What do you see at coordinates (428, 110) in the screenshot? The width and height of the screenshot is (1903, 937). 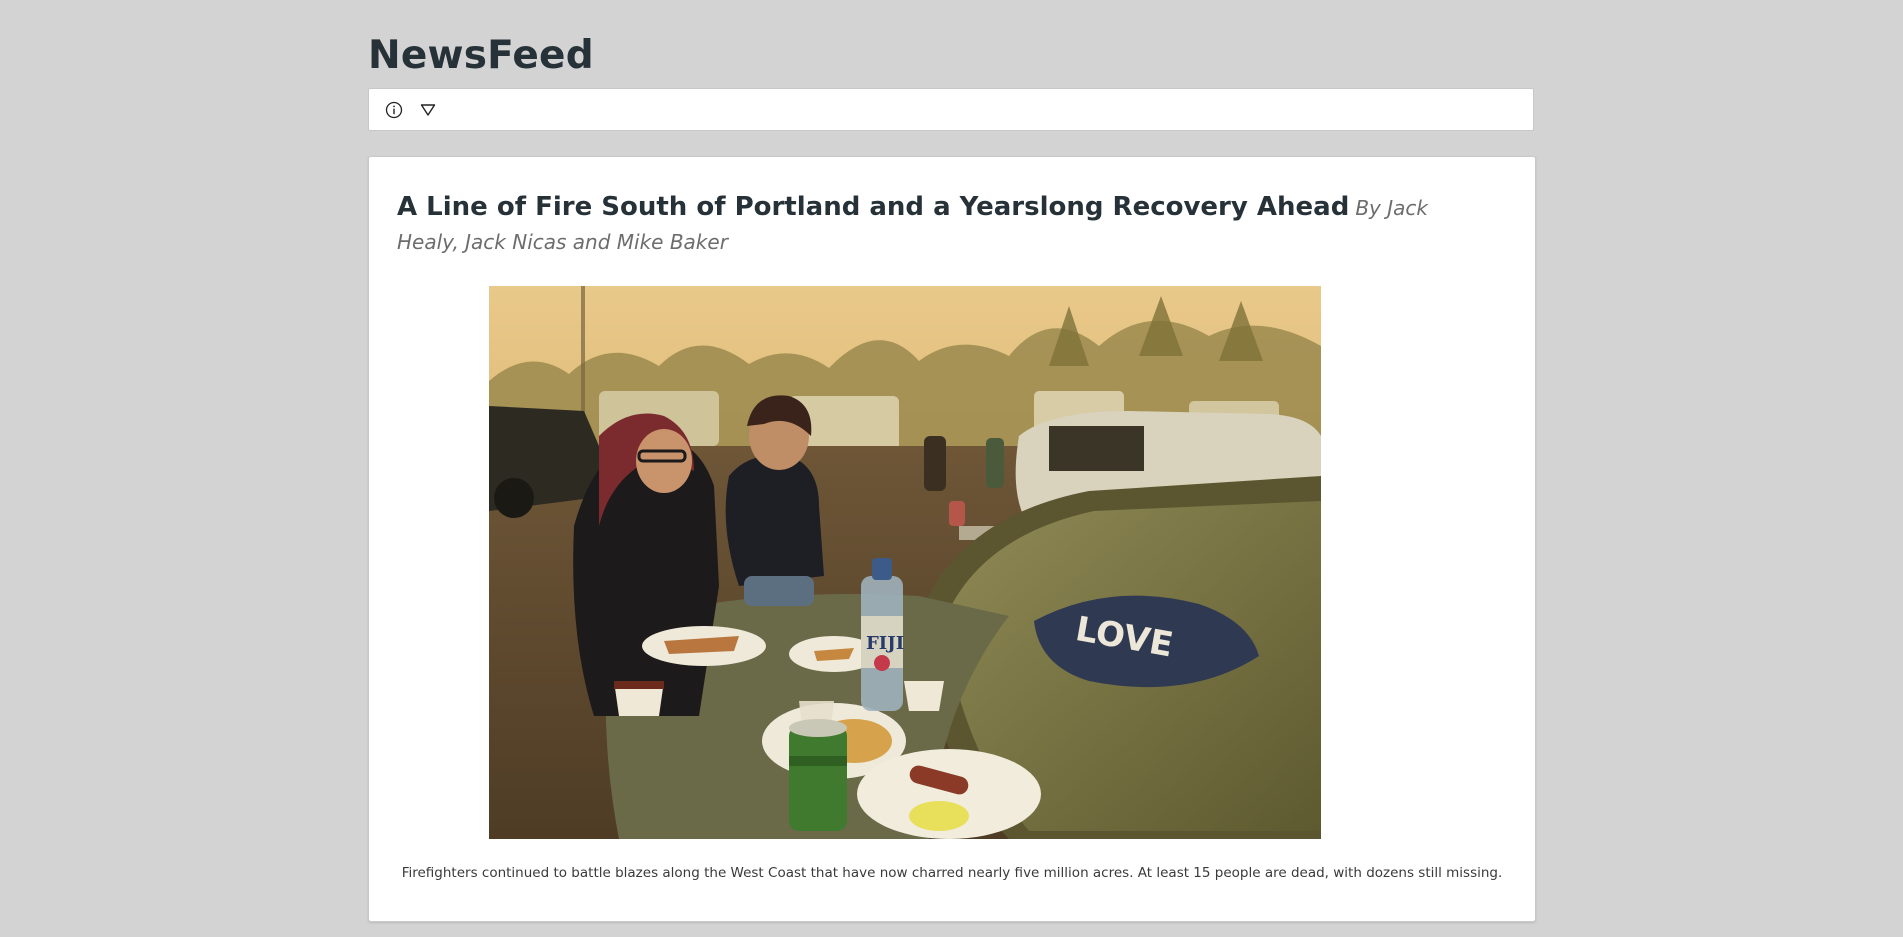 I see `filter-dropdown-icon` at bounding box center [428, 110].